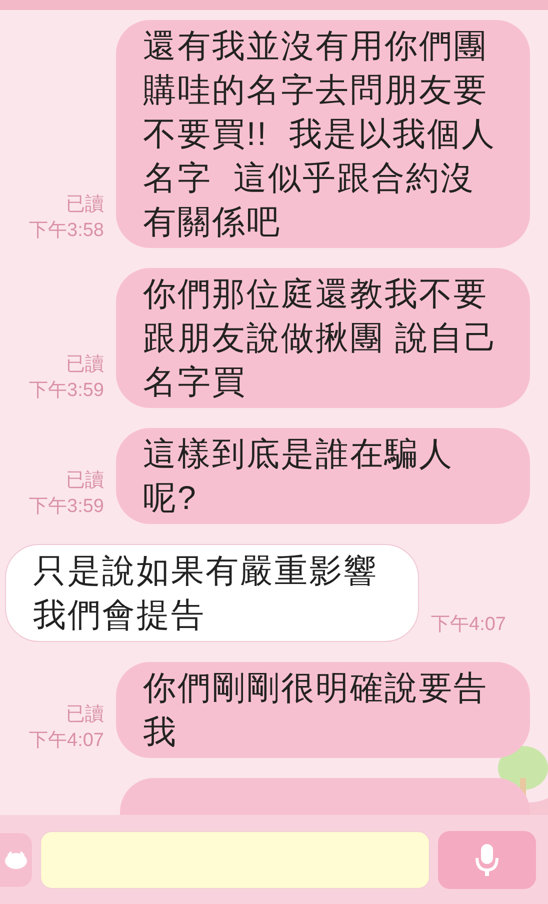 The image size is (548, 904). What do you see at coordinates (66, 231) in the screenshot?
I see `message-time: 下午3:58` at bounding box center [66, 231].